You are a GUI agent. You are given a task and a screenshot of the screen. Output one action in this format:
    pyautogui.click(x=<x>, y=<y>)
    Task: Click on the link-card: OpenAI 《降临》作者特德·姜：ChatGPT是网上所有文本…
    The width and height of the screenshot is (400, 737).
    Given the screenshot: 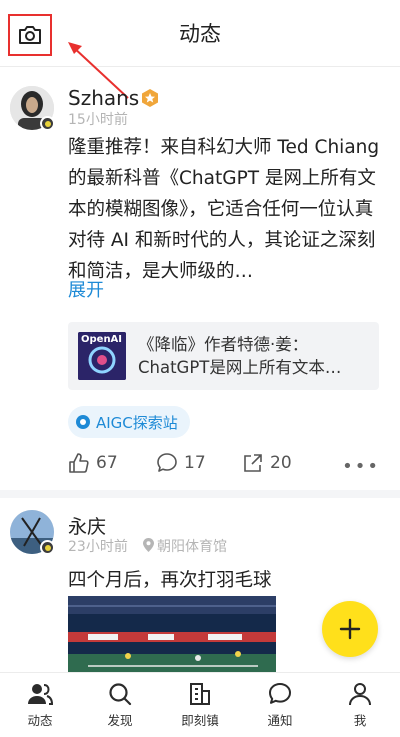 What is the action you would take?
    pyautogui.click(x=223, y=356)
    